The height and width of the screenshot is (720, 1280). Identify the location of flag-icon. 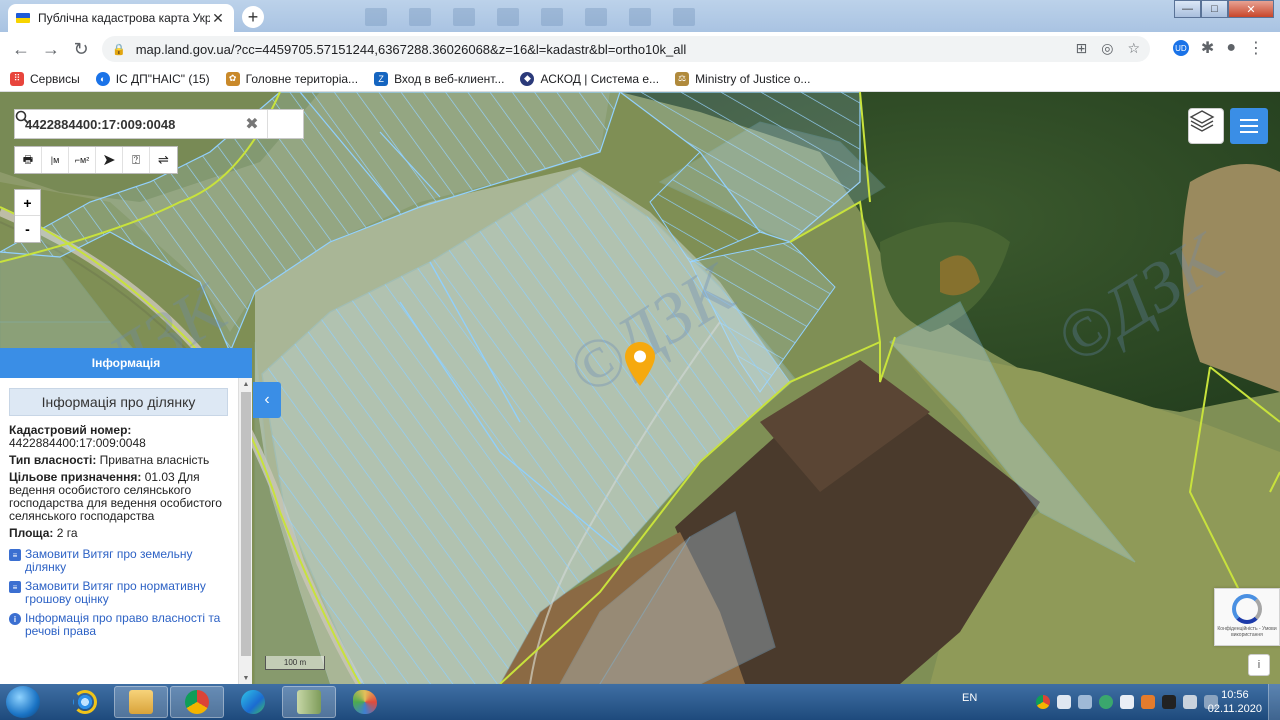
(1127, 702).